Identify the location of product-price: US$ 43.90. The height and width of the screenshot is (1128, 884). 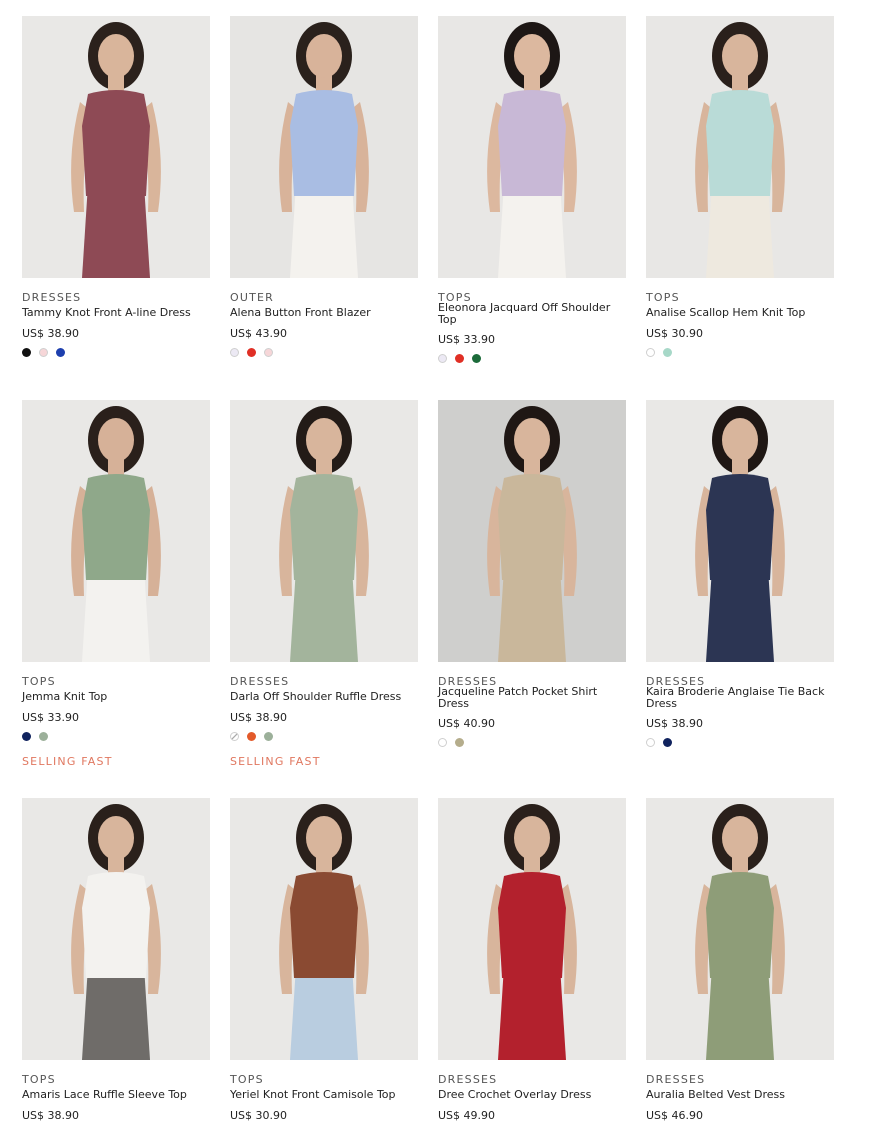
(259, 333).